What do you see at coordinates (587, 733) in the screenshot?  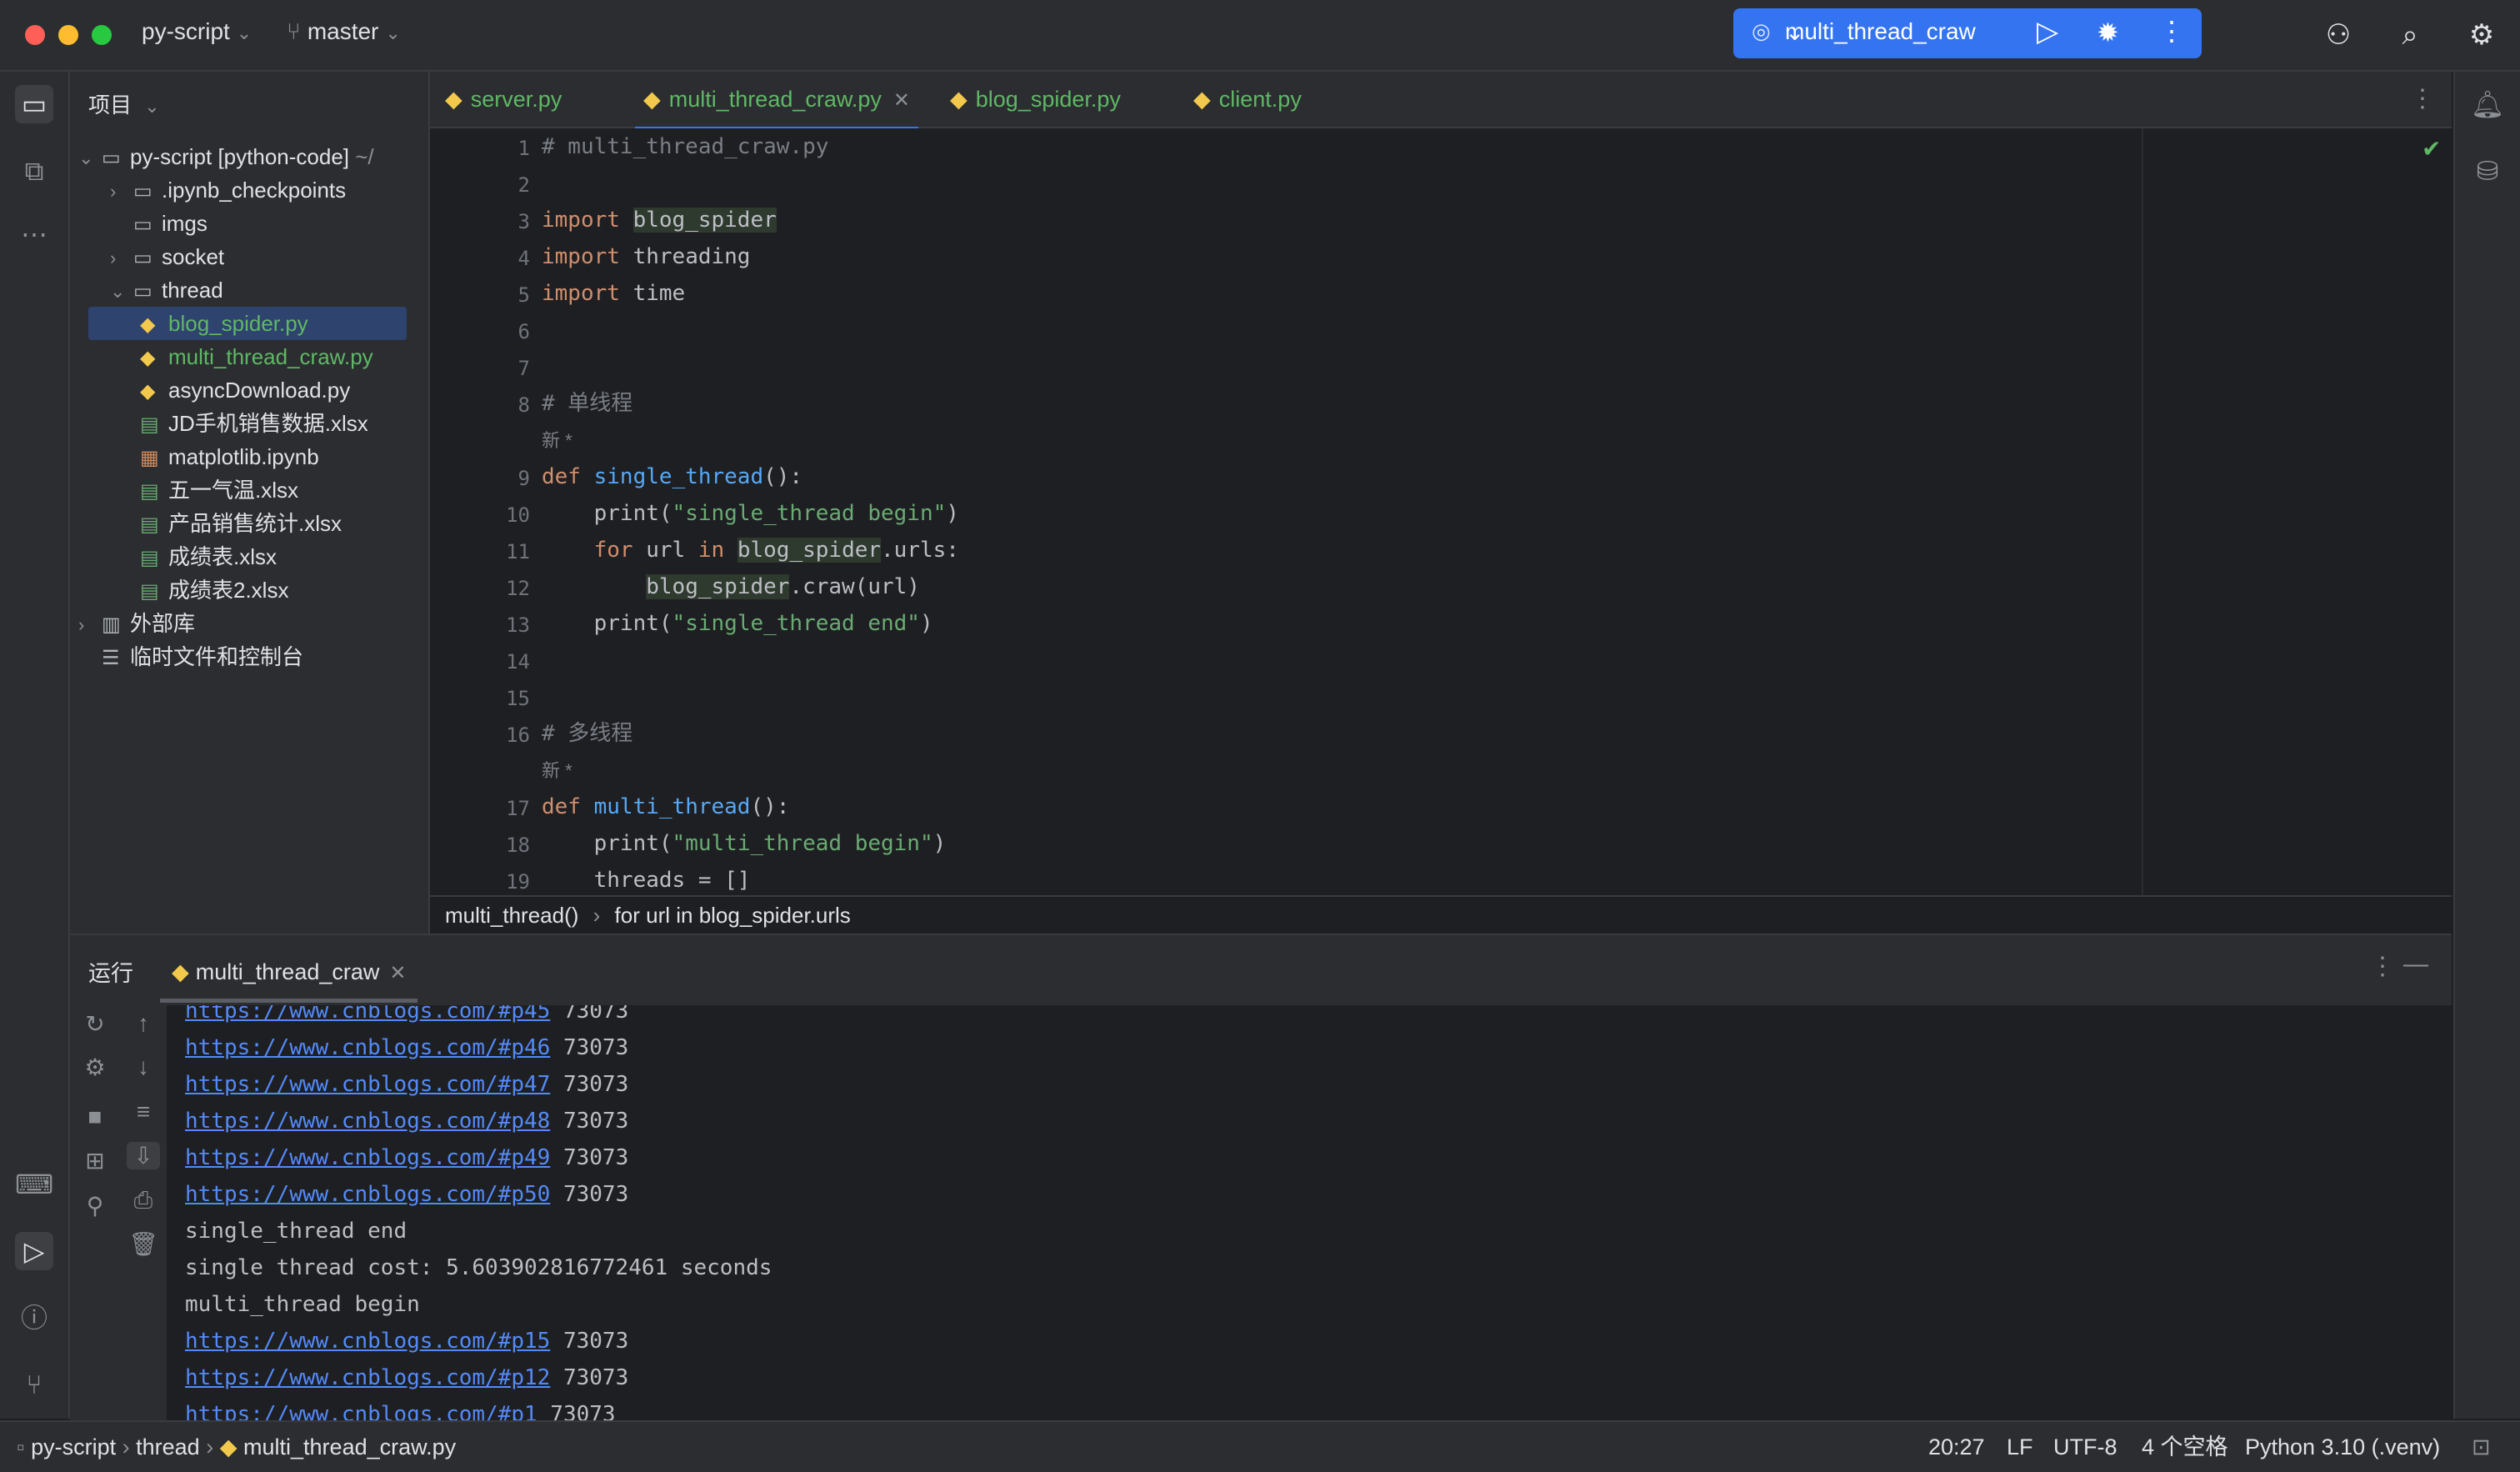 I see `code-line: # 多线程` at bounding box center [587, 733].